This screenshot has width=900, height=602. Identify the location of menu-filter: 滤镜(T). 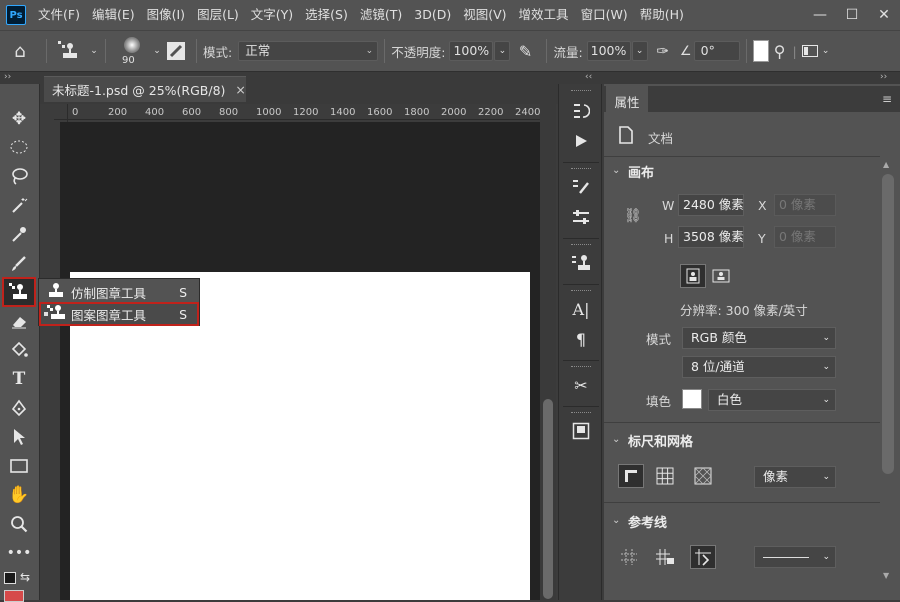
(381, 15).